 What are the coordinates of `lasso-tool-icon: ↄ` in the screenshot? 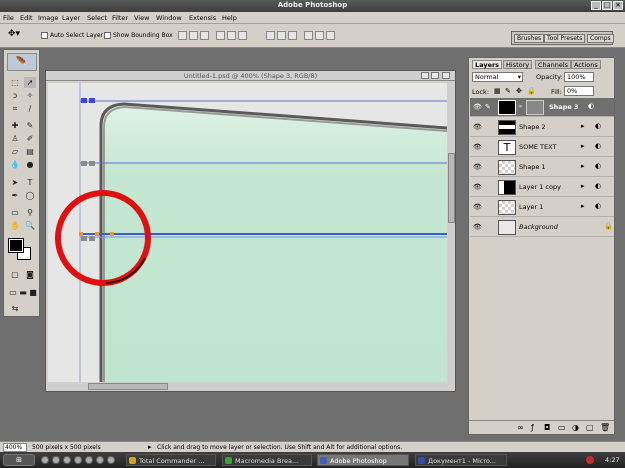 It's located at (15, 95).